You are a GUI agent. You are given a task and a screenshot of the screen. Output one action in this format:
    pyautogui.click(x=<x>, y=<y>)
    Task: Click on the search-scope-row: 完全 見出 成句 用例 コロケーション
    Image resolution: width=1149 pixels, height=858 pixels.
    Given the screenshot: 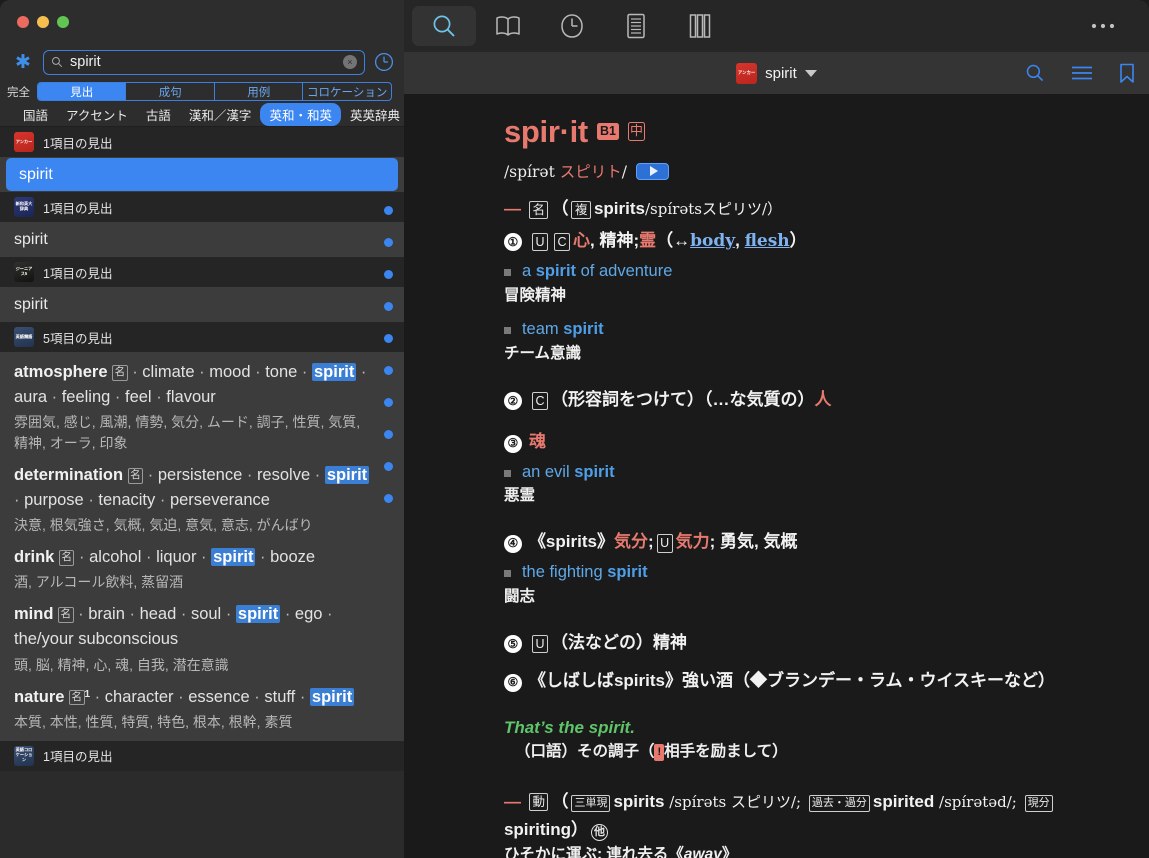 What is the action you would take?
    pyautogui.click(x=202, y=91)
    